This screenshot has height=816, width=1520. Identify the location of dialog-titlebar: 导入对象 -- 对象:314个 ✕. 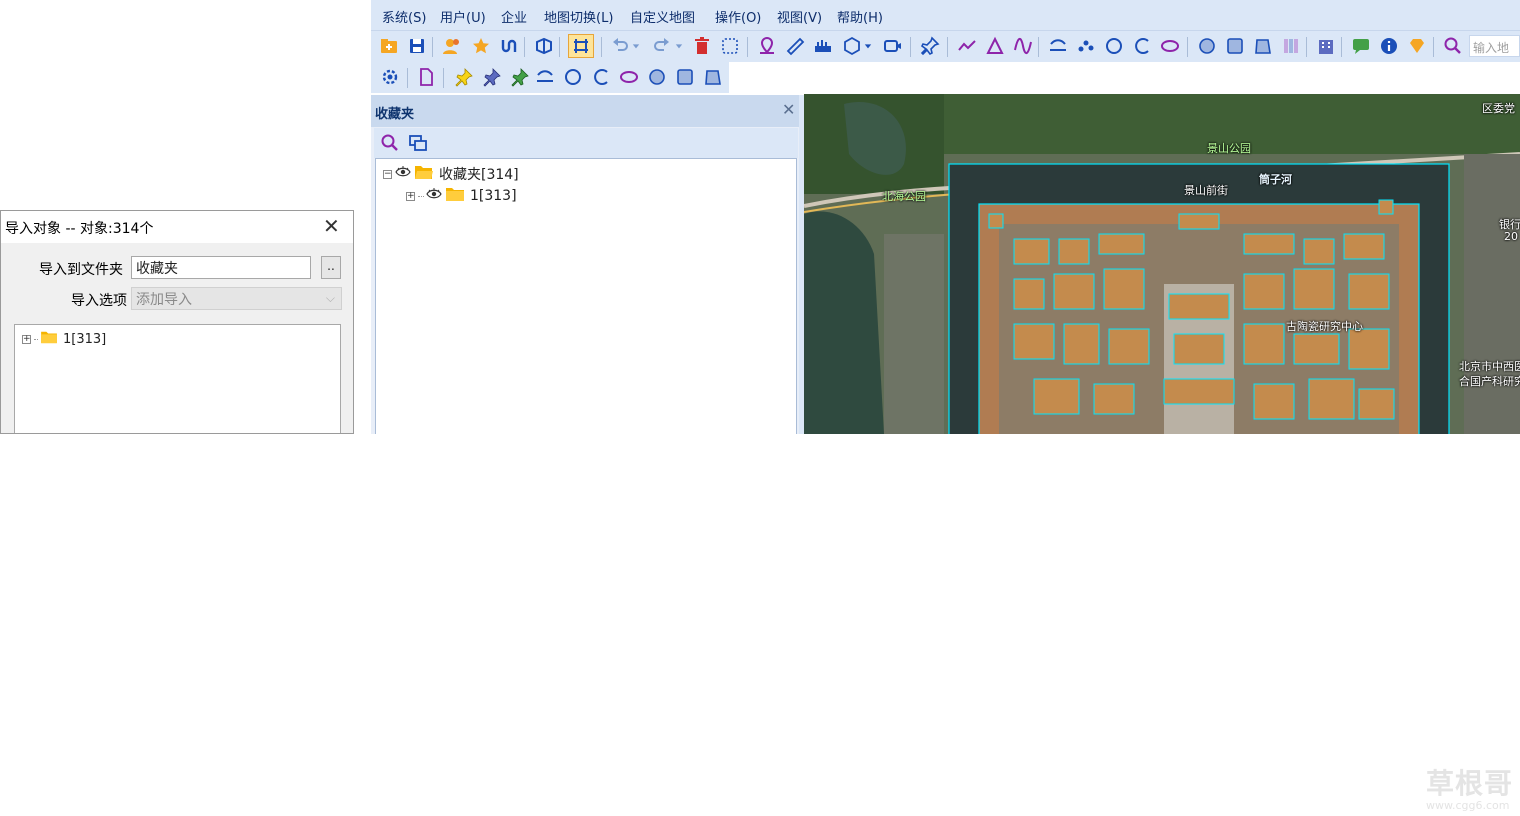
(177, 227).